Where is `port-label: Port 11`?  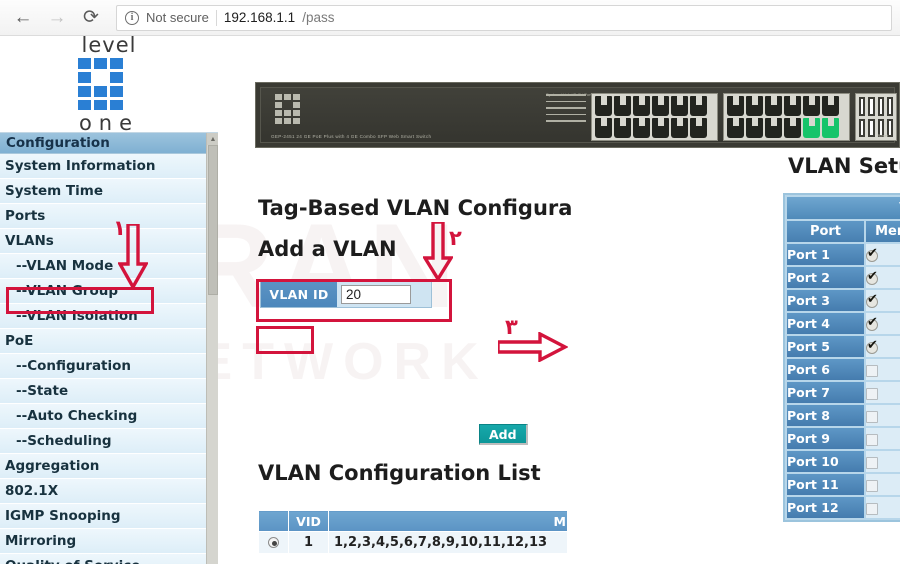
port-label: Port 11 is located at coordinates (825, 484).